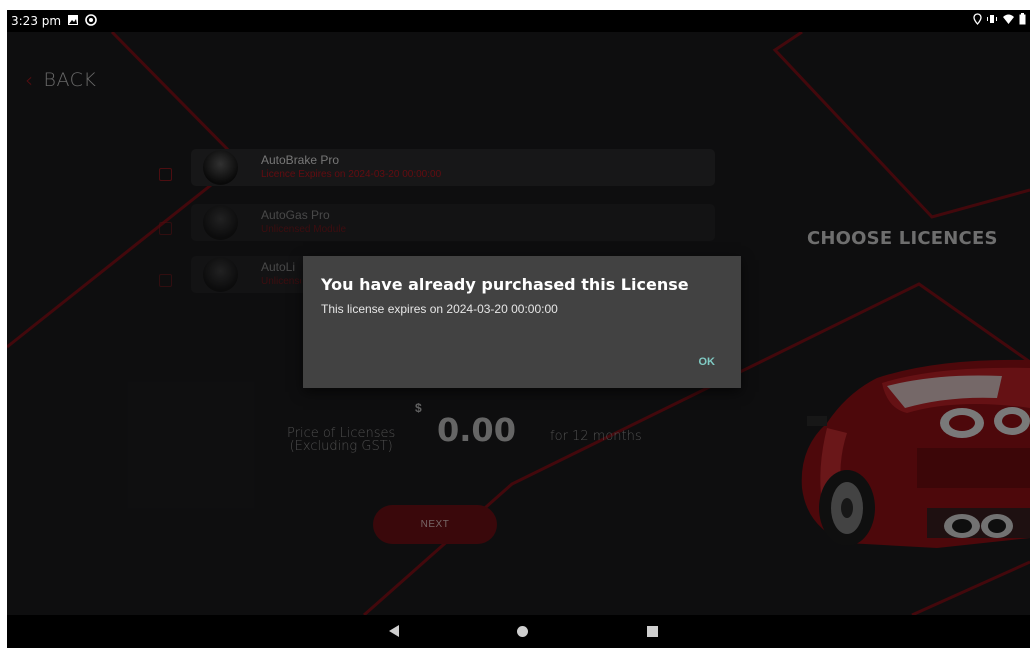 The image size is (1030, 648). Describe the element at coordinates (522, 631) in the screenshot. I see `nav-home-icon` at that location.